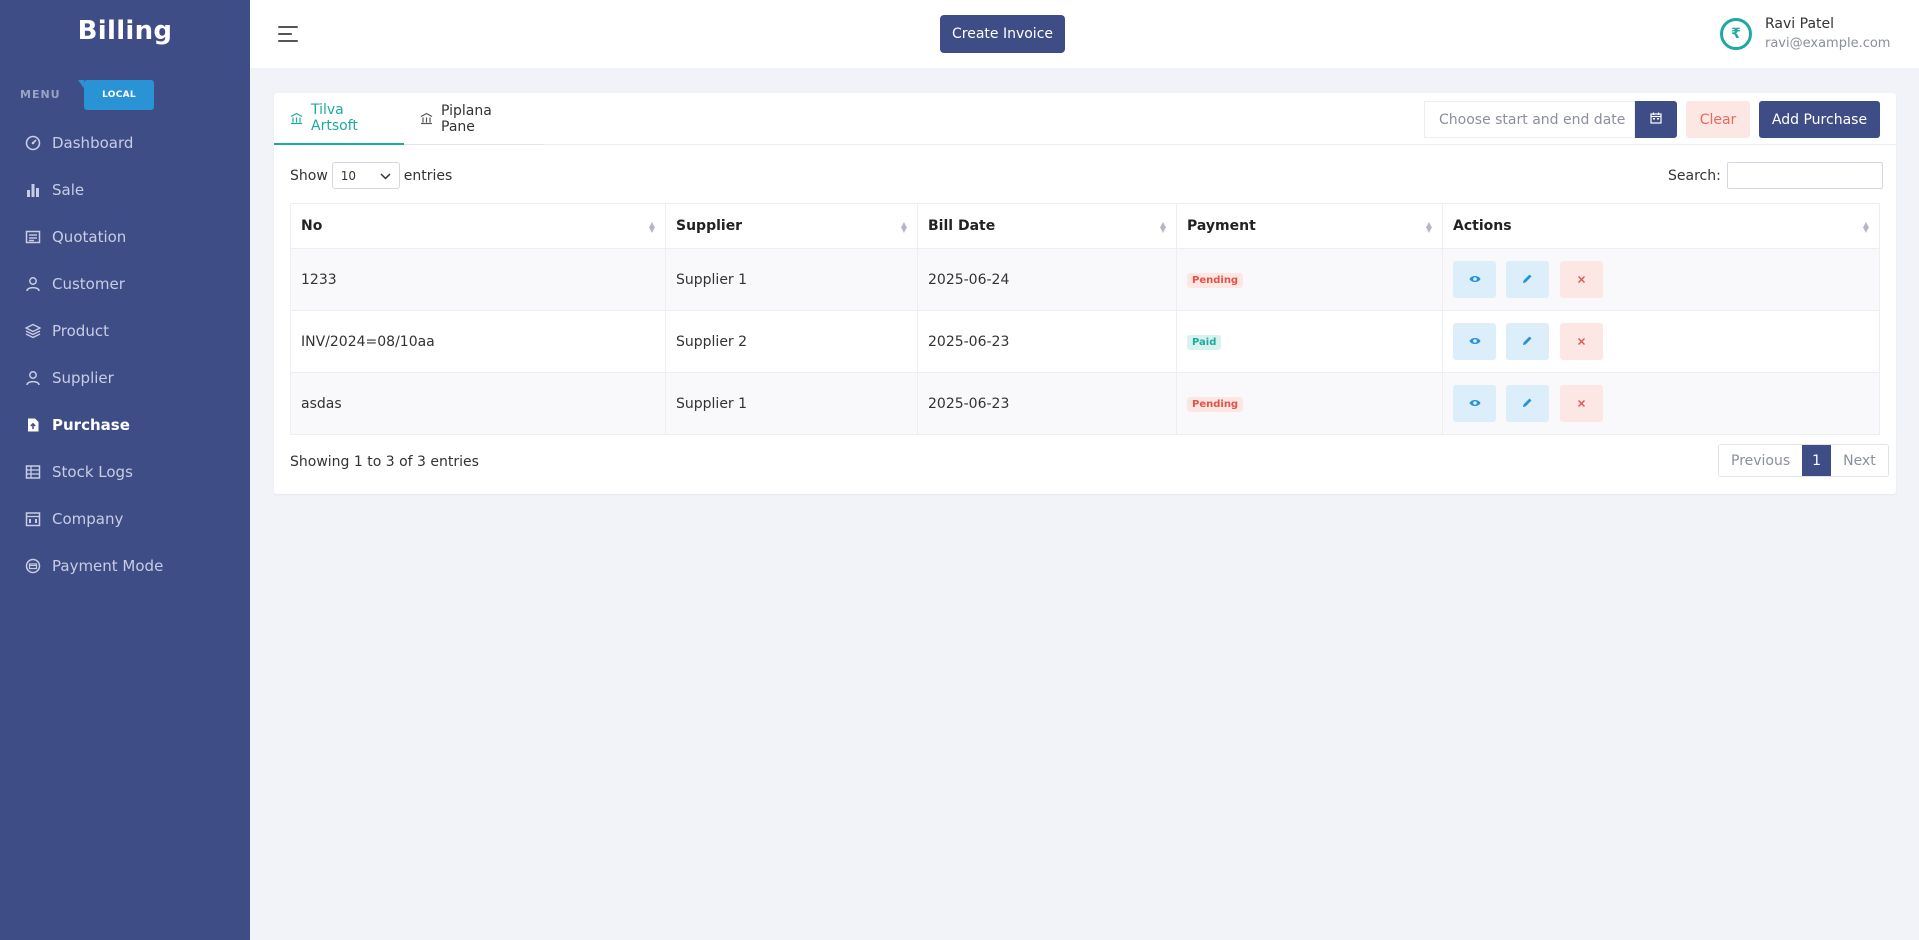  I want to click on page-length-control: Show 10 entries, so click(371, 175).